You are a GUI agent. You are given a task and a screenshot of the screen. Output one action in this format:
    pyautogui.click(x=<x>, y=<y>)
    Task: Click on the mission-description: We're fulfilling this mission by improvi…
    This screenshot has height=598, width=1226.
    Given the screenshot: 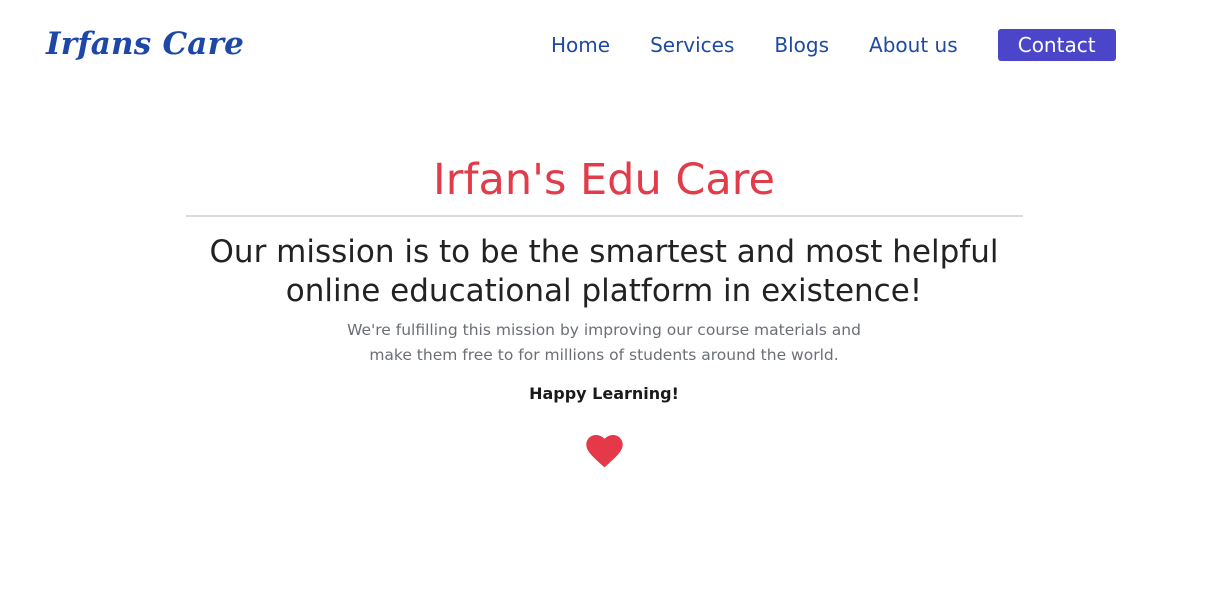 What is the action you would take?
    pyautogui.click(x=604, y=342)
    